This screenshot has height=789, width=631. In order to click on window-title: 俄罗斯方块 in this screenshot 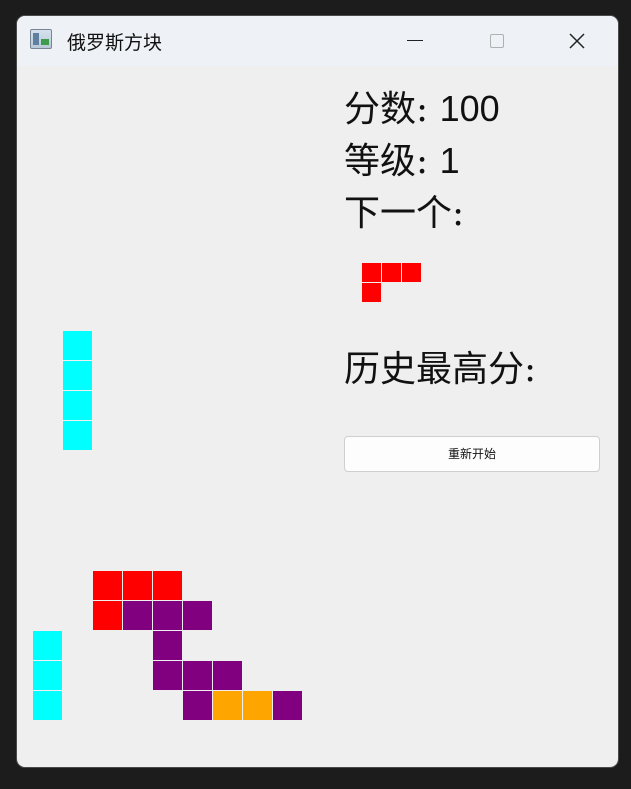, I will do `click(115, 43)`.